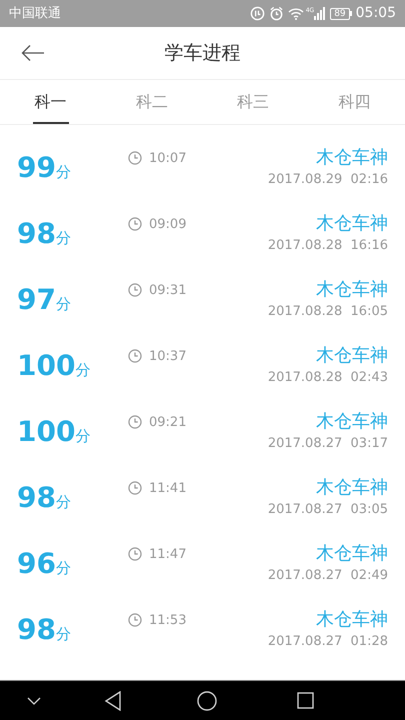  I want to click on record-date: 2017.08.27 03:17, so click(328, 444).